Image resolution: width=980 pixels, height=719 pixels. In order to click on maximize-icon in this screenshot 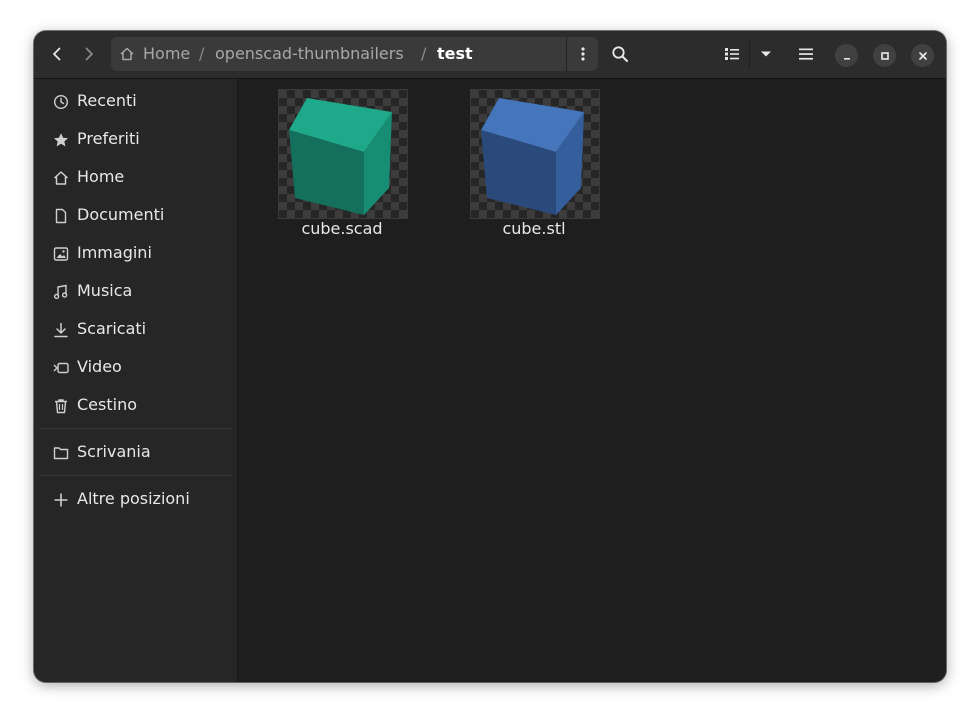, I will do `click(884, 55)`.